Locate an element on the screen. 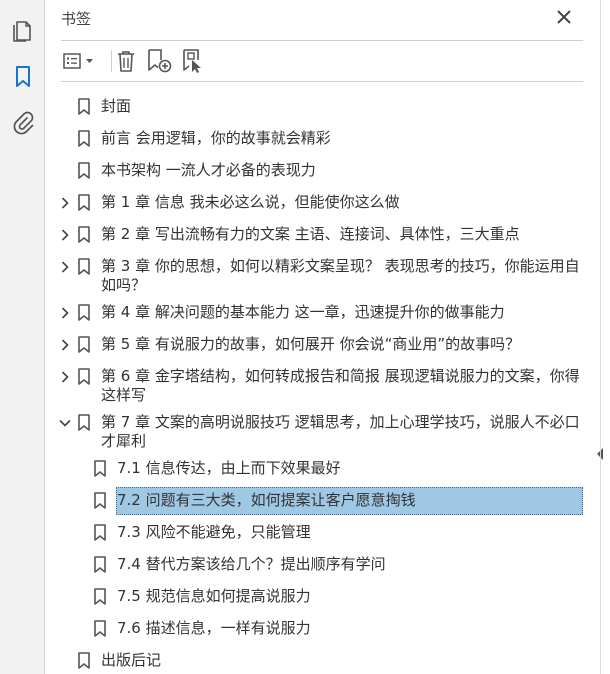 The image size is (610, 674). attachments-icon is located at coordinates (23, 123).